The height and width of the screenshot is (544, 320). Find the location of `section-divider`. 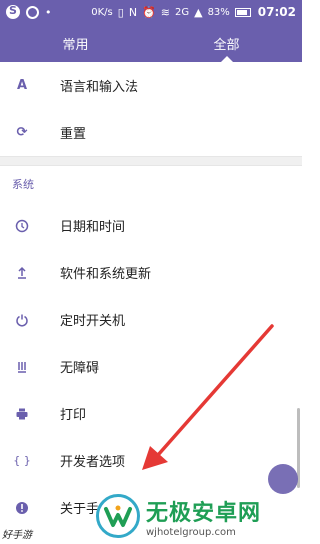

section-divider is located at coordinates (151, 161).